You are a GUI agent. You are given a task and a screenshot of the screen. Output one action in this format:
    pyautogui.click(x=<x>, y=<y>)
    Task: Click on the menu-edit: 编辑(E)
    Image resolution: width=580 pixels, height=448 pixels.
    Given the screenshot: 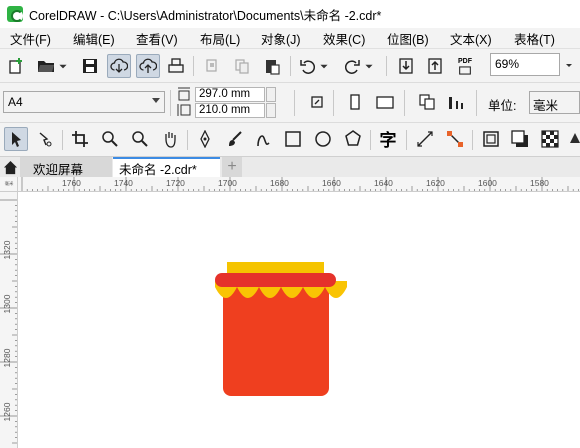 What is the action you would take?
    pyautogui.click(x=104, y=38)
    